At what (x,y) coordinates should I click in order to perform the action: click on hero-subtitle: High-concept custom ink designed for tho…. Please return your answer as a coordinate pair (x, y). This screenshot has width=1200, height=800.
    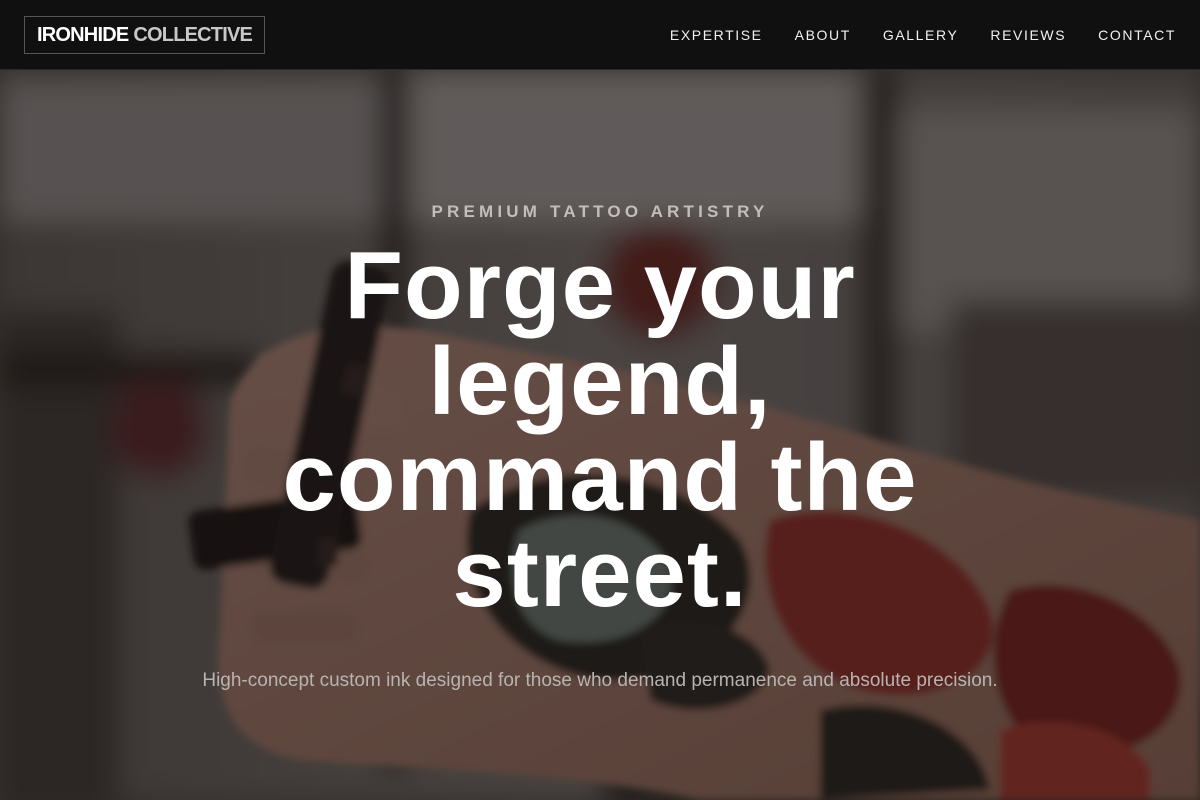
    Looking at the image, I should click on (600, 680).